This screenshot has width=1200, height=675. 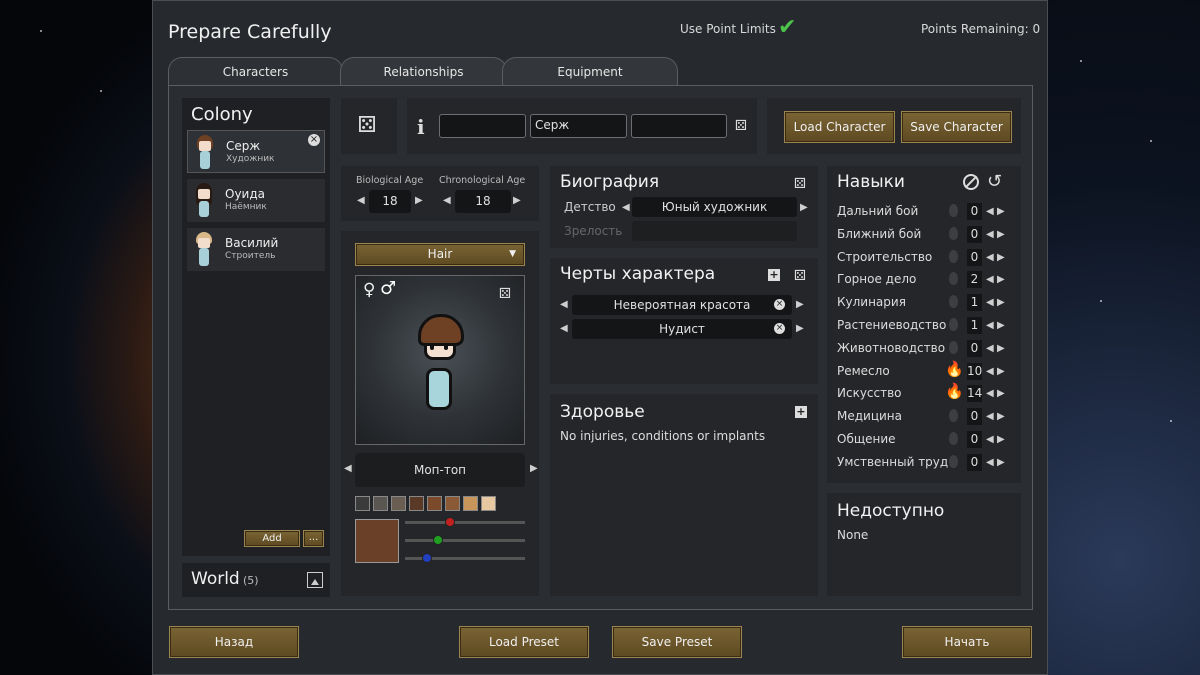 I want to click on start-button: Начать, so click(x=967, y=642).